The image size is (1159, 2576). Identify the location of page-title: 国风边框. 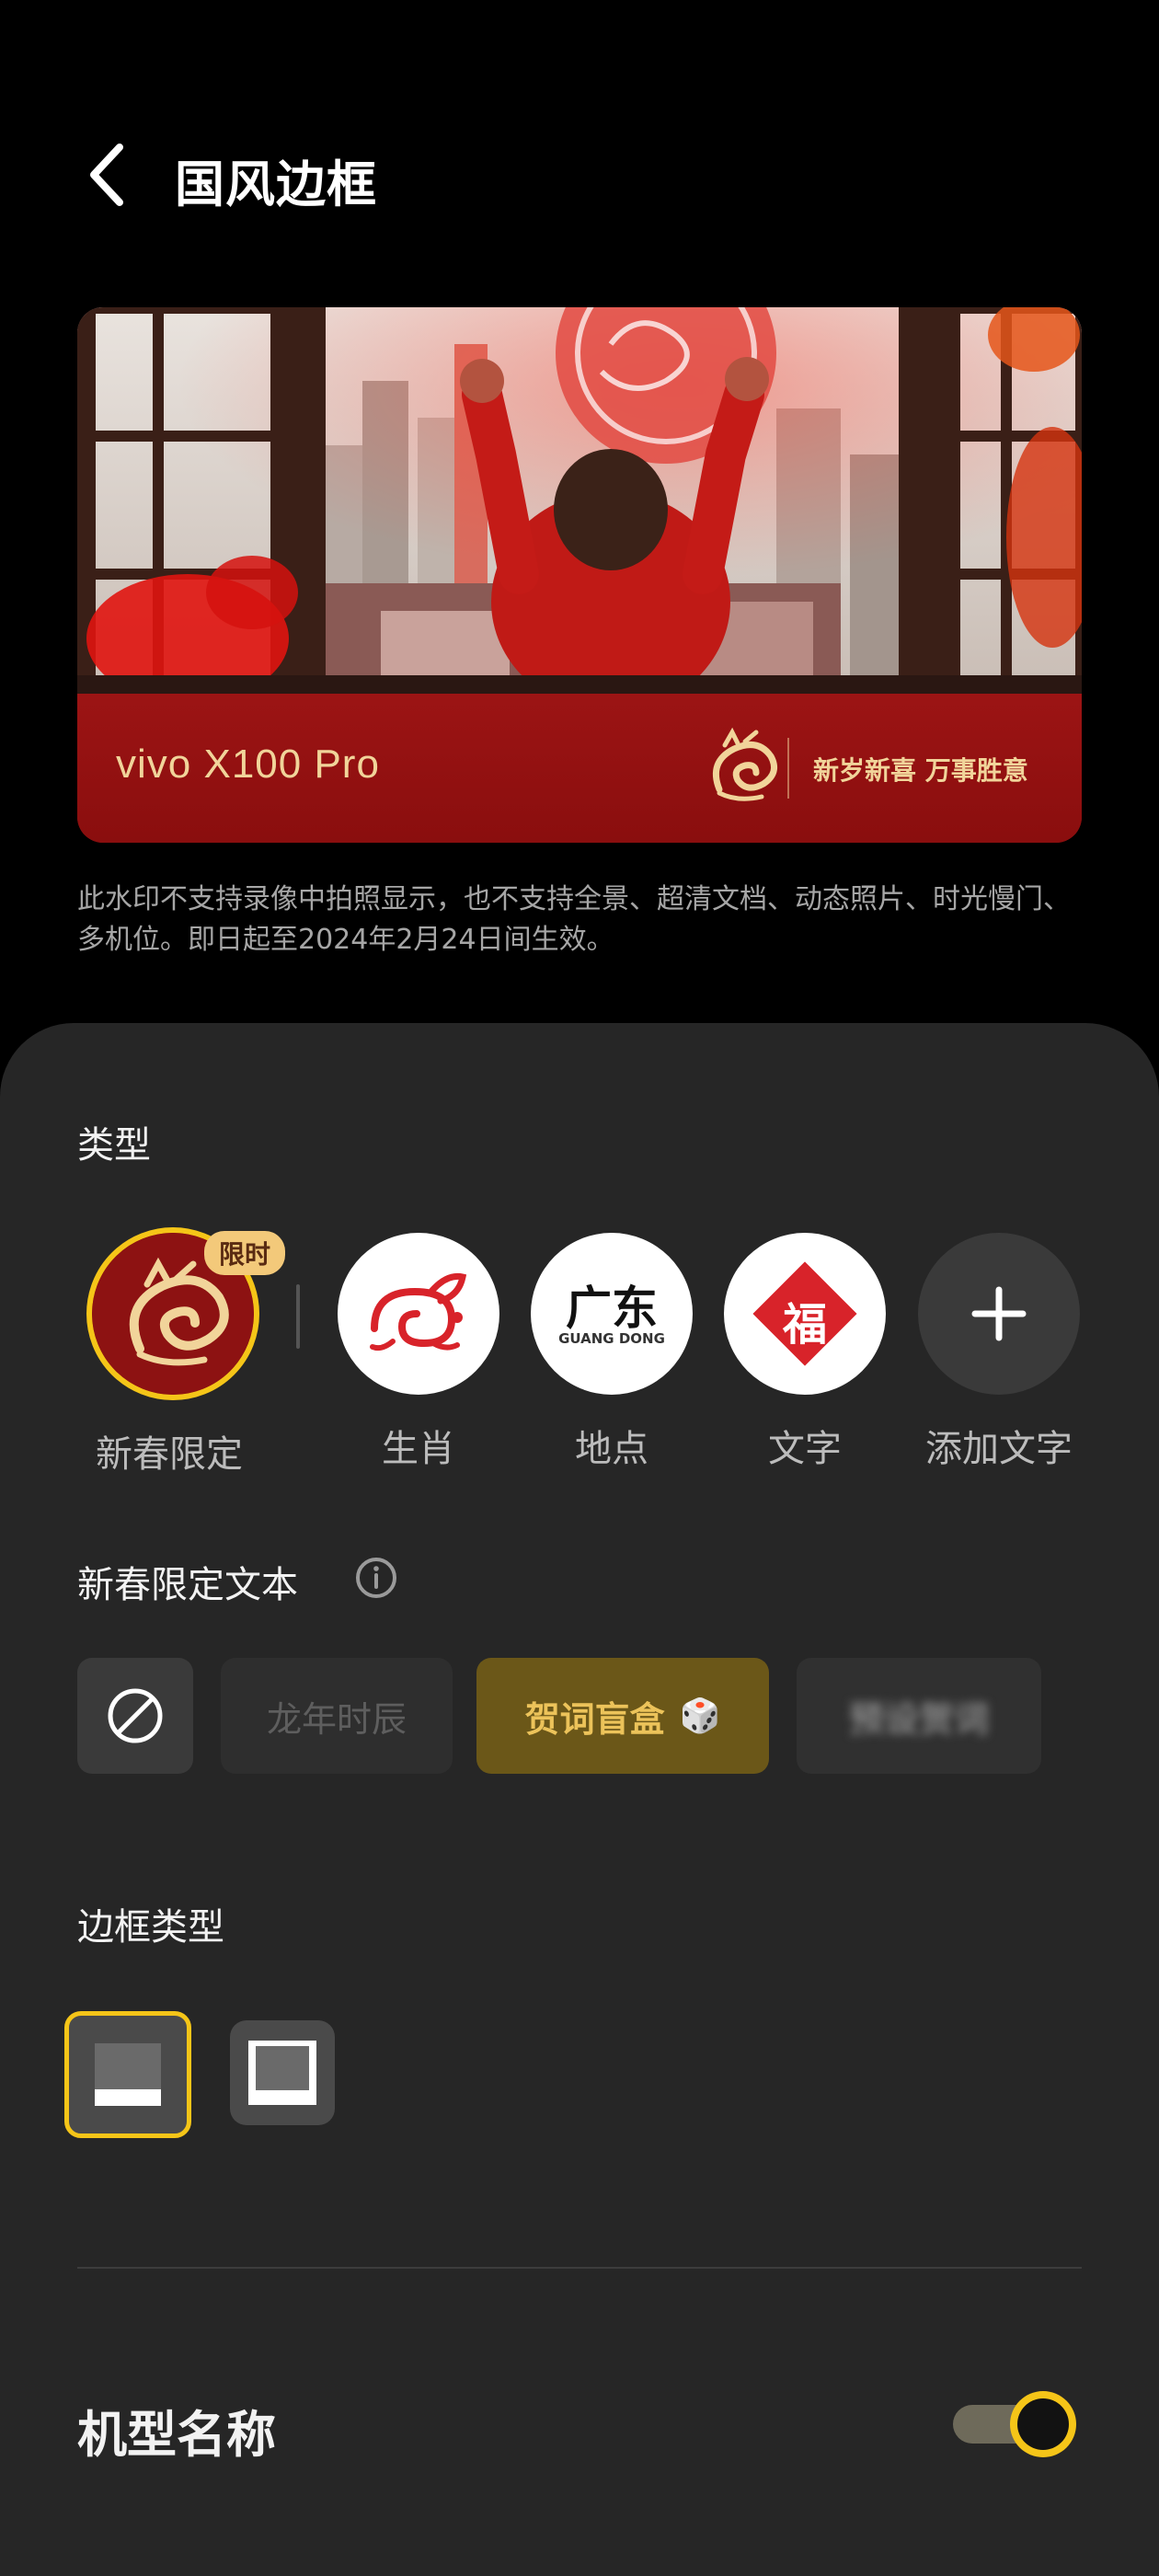
(276, 184).